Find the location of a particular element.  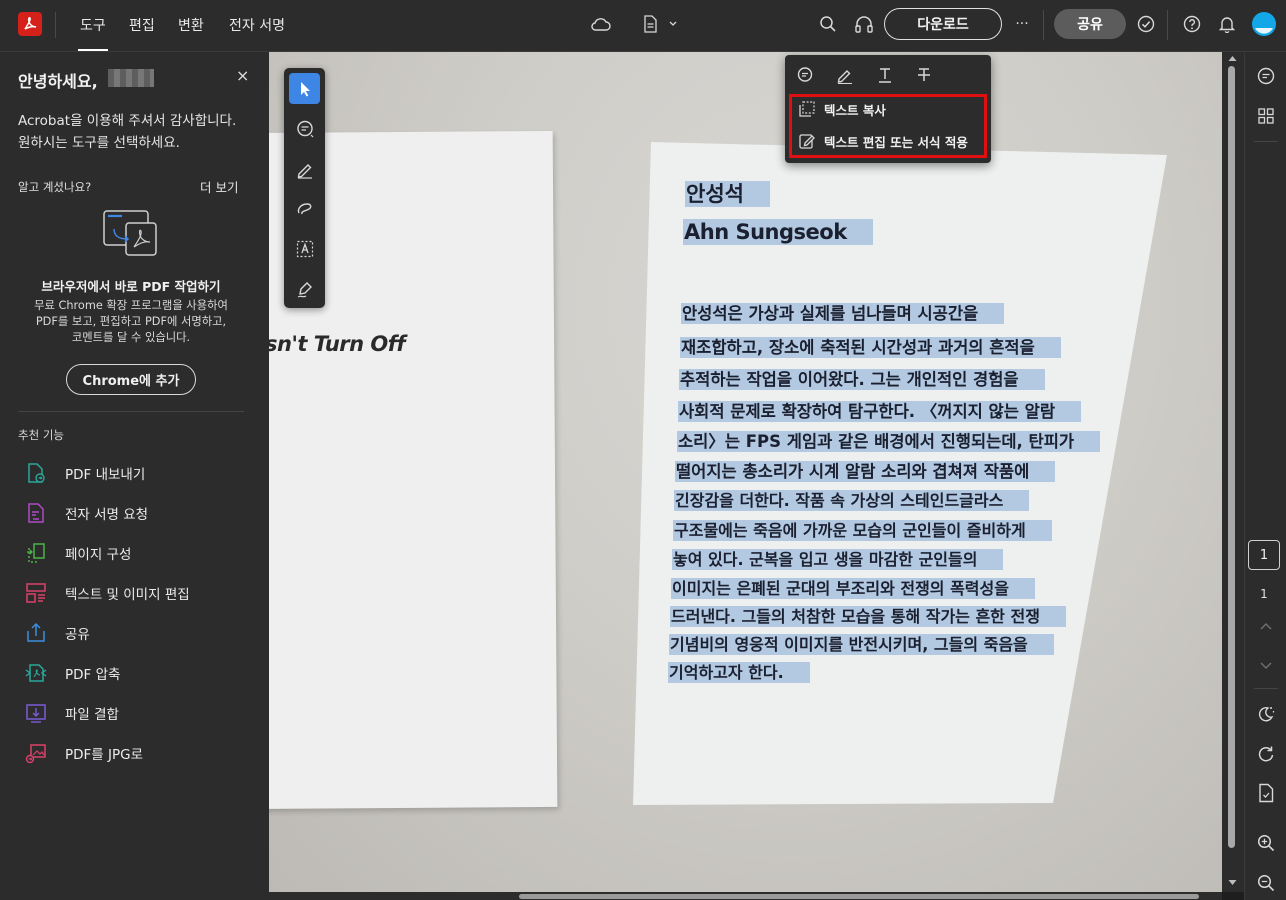

text-box-tool-icon is located at coordinates (304, 248).